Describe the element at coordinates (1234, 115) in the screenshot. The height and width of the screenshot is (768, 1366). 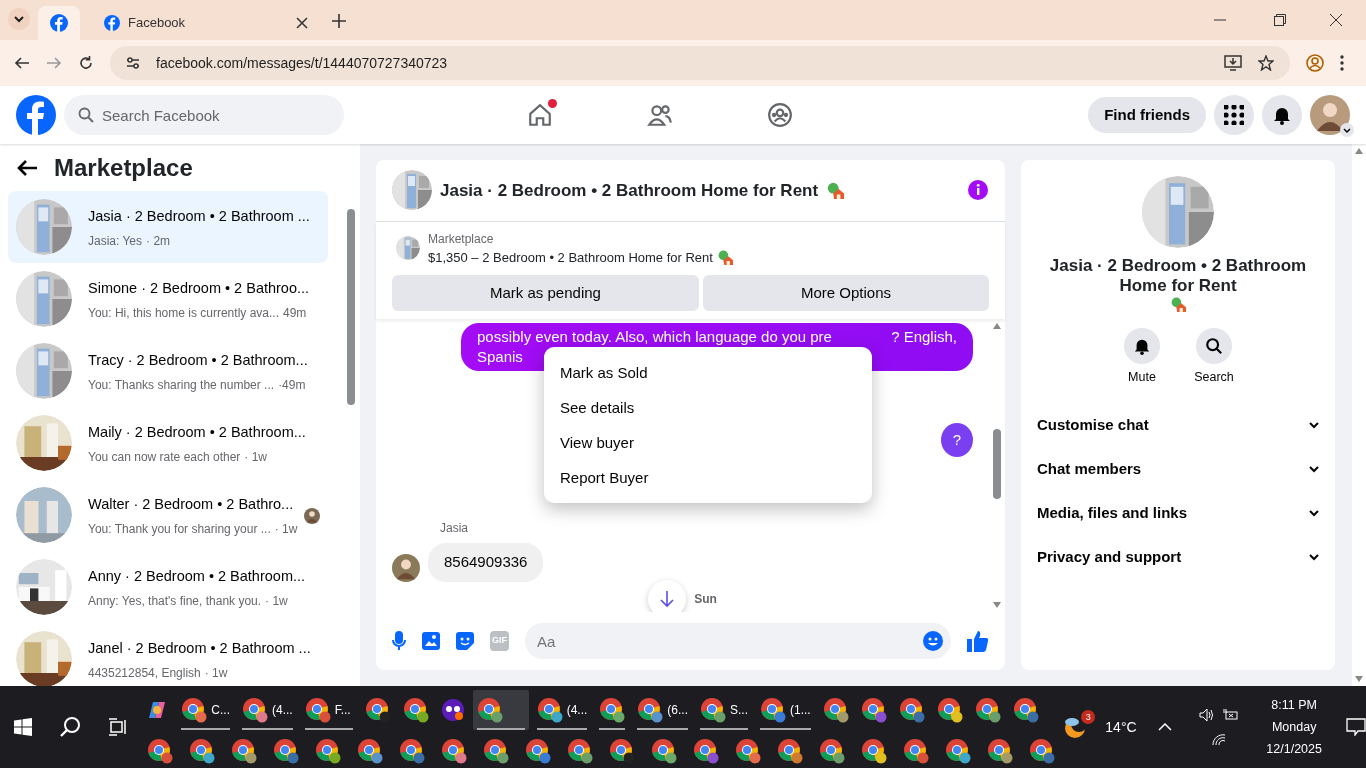
I see `apps-menu-button` at that location.